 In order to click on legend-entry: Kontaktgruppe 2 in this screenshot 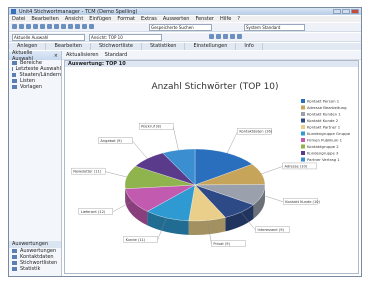, I will do `click(323, 146)`.